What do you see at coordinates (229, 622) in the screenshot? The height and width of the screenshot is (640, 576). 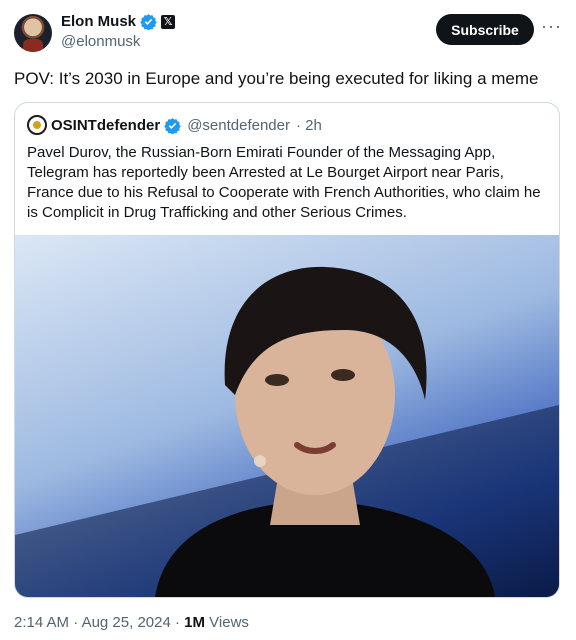 I see `views-label: Views` at bounding box center [229, 622].